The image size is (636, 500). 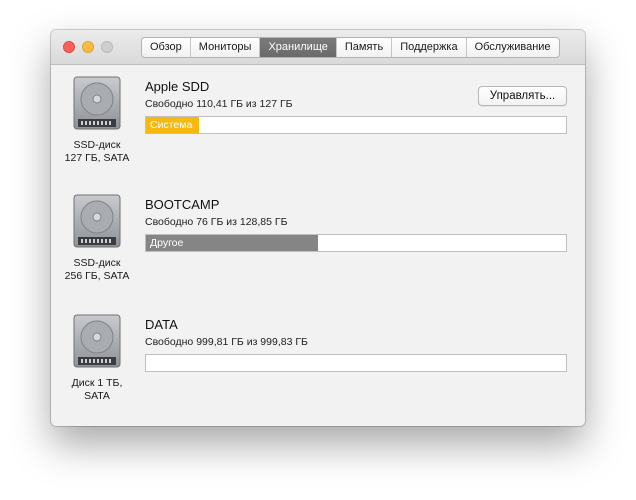 What do you see at coordinates (166, 47) in the screenshot?
I see `tab-overview: Обзор` at bounding box center [166, 47].